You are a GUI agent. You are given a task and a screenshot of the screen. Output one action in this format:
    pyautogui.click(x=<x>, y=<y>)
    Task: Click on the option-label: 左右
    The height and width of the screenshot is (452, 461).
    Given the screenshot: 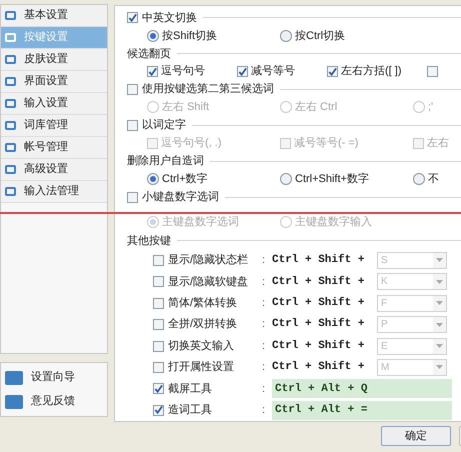 What is the action you would take?
    pyautogui.click(x=438, y=144)
    